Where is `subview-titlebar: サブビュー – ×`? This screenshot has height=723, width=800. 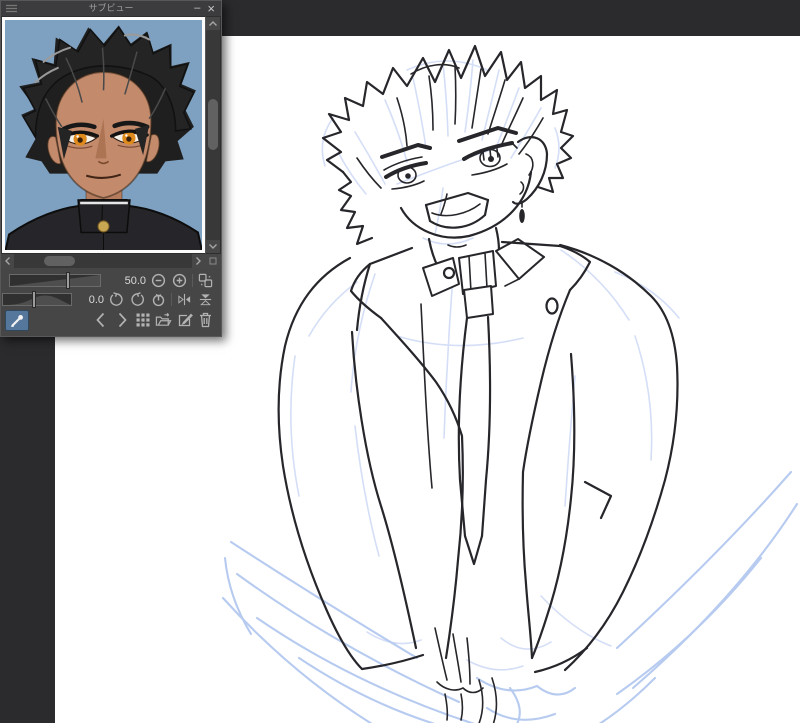 subview-titlebar: サブビュー – × is located at coordinates (111, 8).